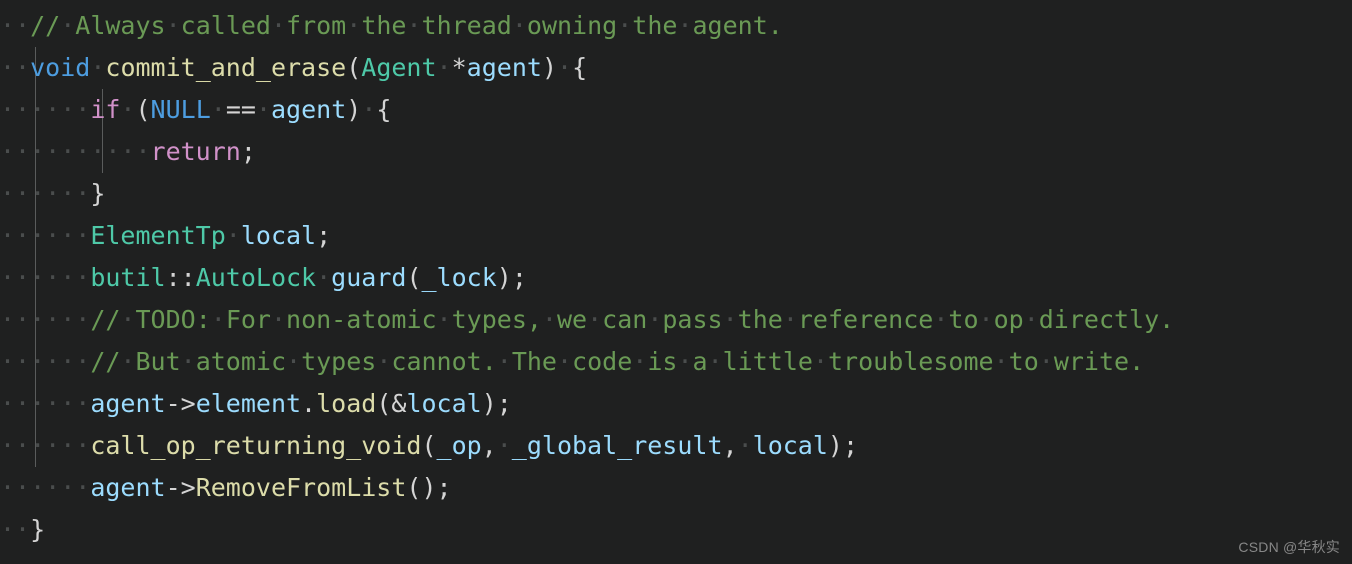 The height and width of the screenshot is (564, 1352). Describe the element at coordinates (240, 109) in the screenshot. I see `token-punct: ==` at that location.